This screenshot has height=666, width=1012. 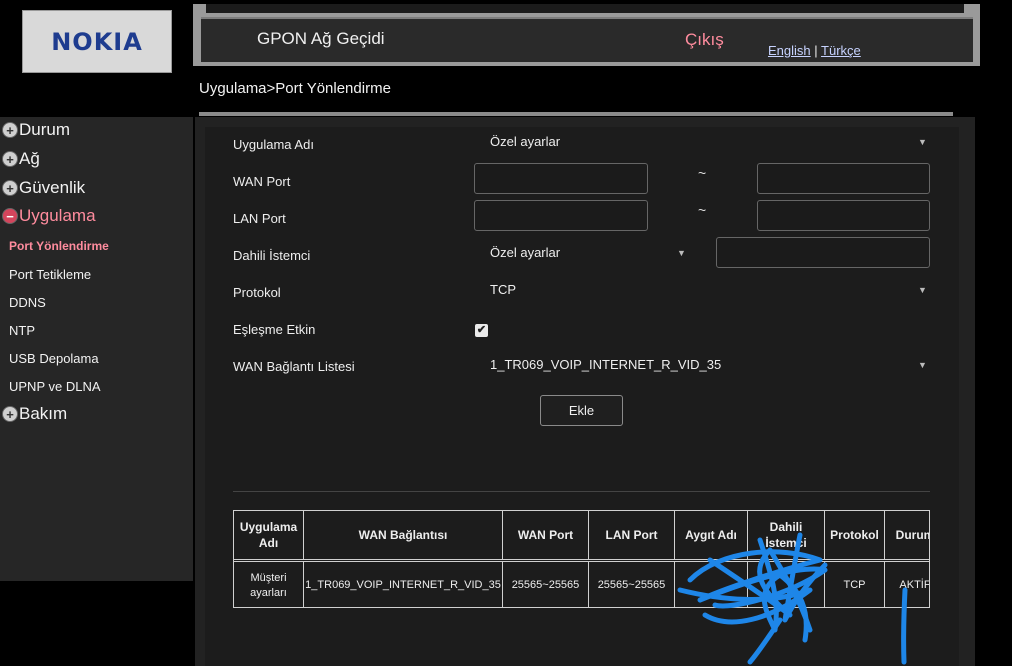 I want to click on sidebar-subitem-ddns: DDNS, so click(x=27, y=302).